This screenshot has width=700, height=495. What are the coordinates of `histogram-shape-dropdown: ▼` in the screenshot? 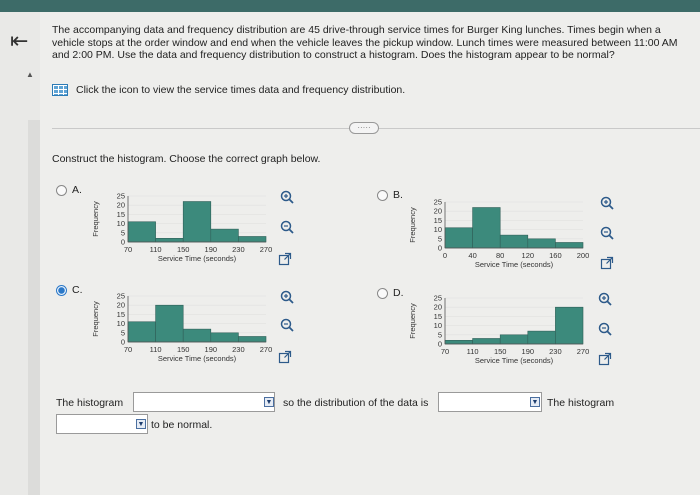 It's located at (204, 402).